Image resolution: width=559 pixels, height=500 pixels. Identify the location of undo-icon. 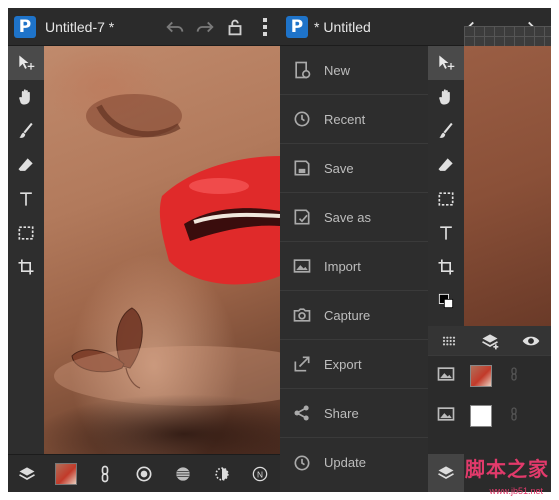
(175, 27).